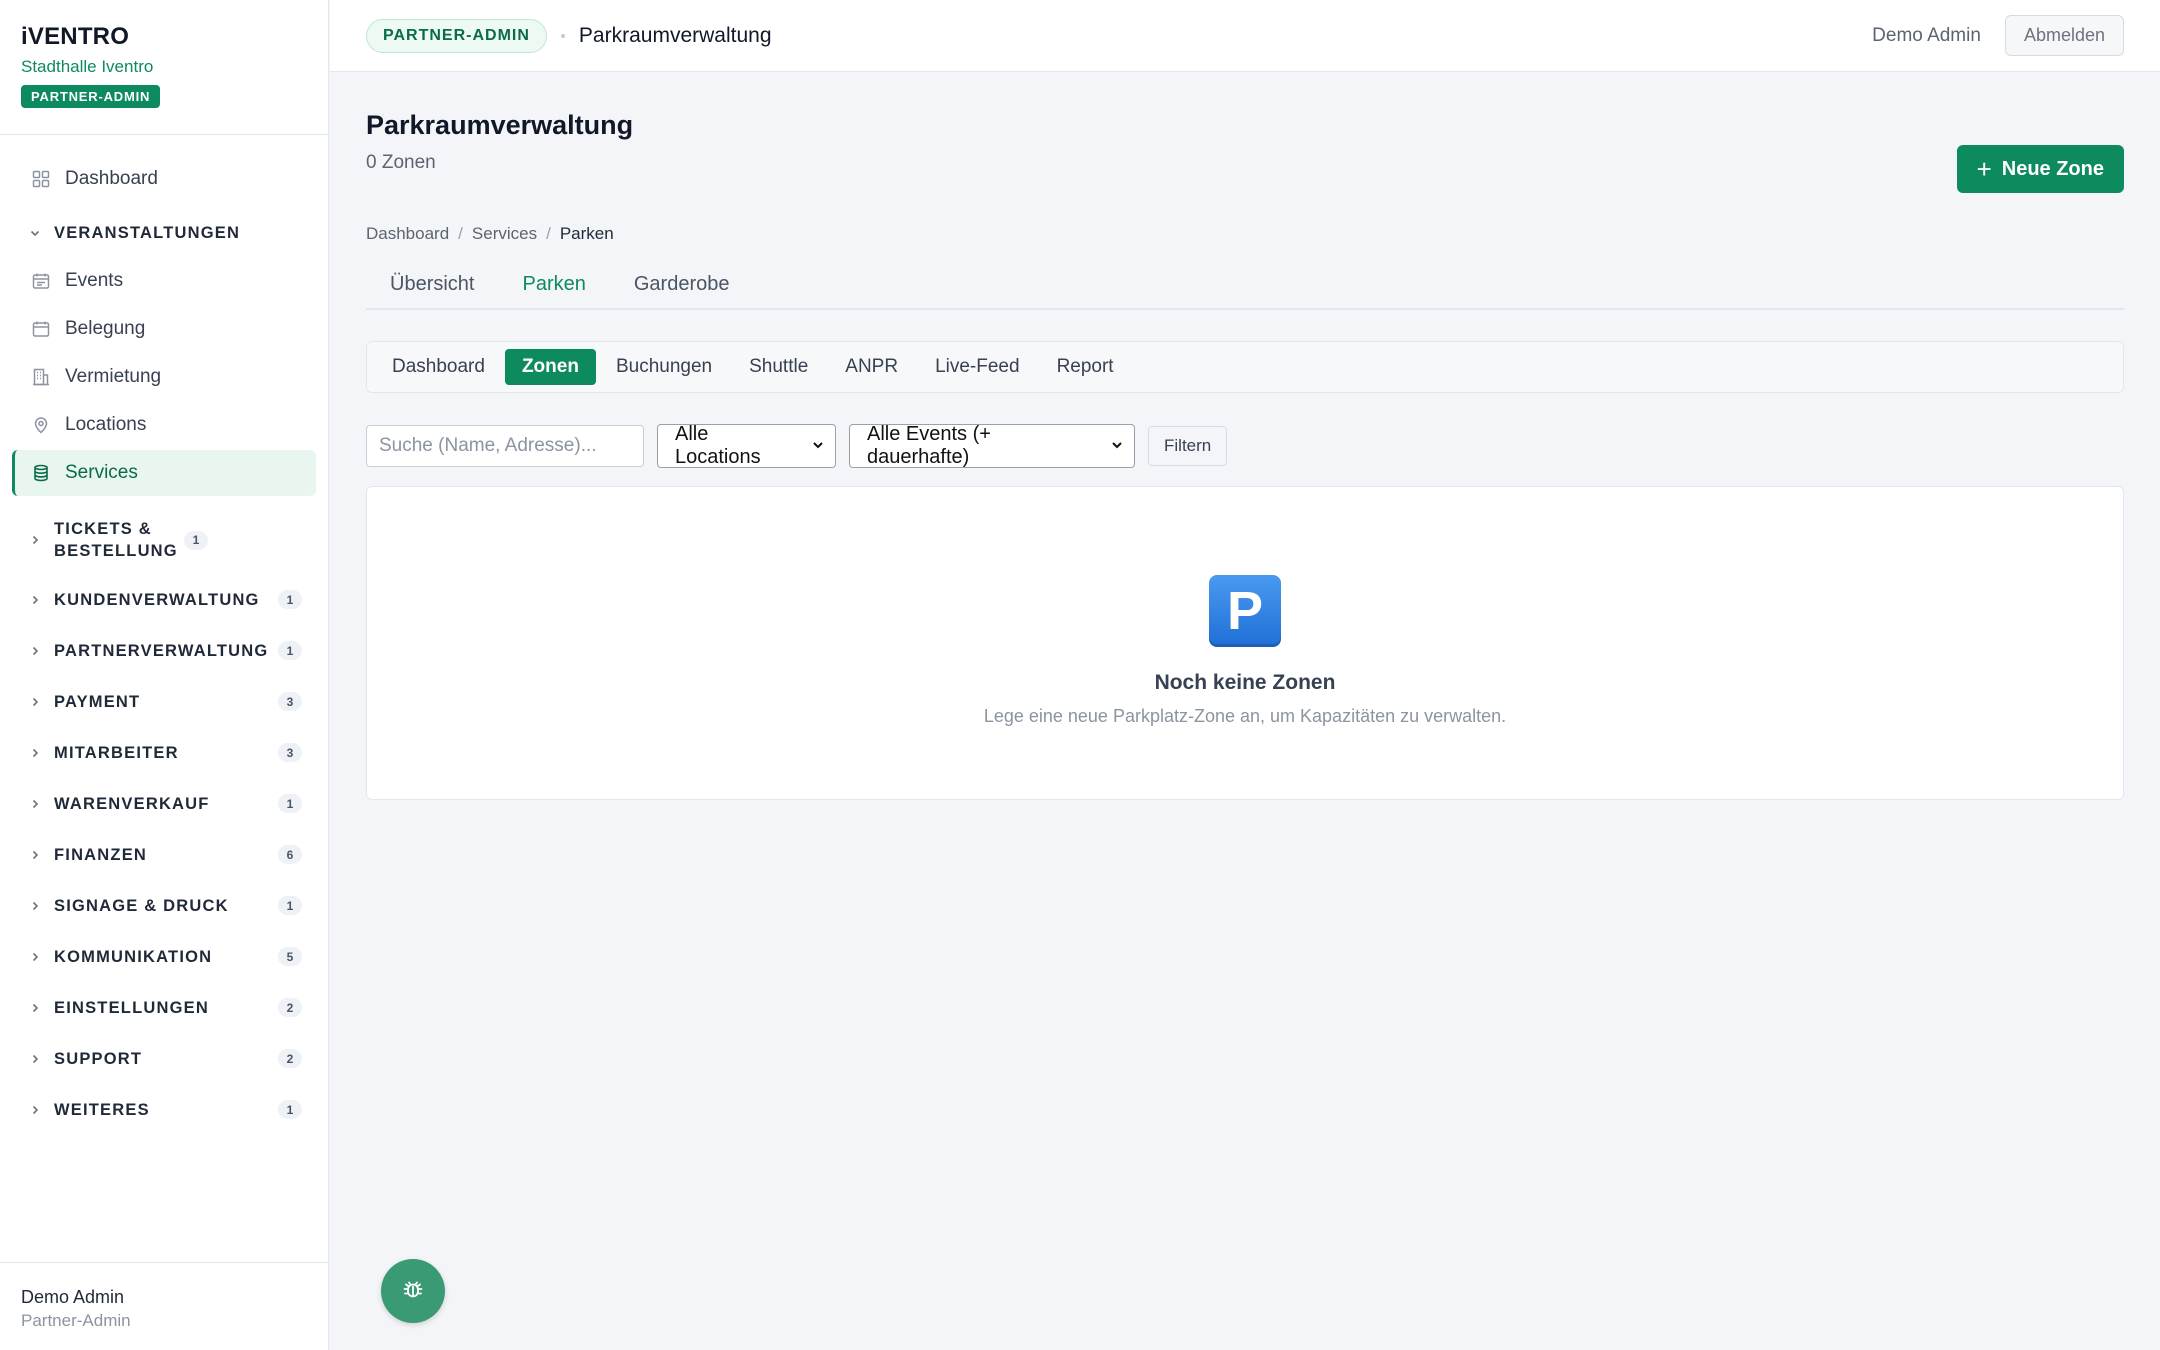 This screenshot has height=1350, width=2160. I want to click on page-header: Parkraumverwaltung 0 Zonen + Neue Zone, so click(1245, 132).